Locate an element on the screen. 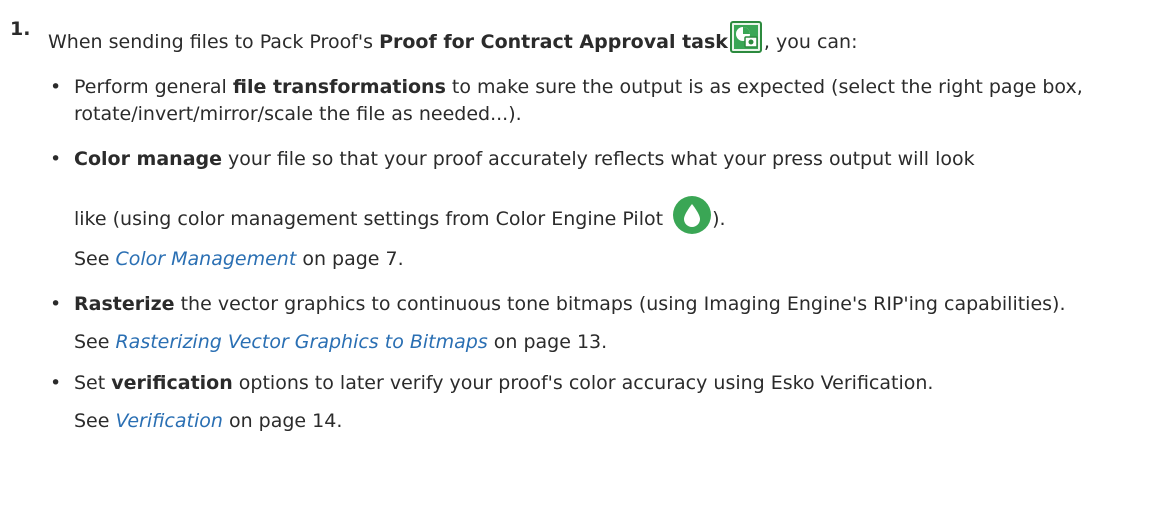  see-reference: See Verification on page 14. is located at coordinates (611, 421).